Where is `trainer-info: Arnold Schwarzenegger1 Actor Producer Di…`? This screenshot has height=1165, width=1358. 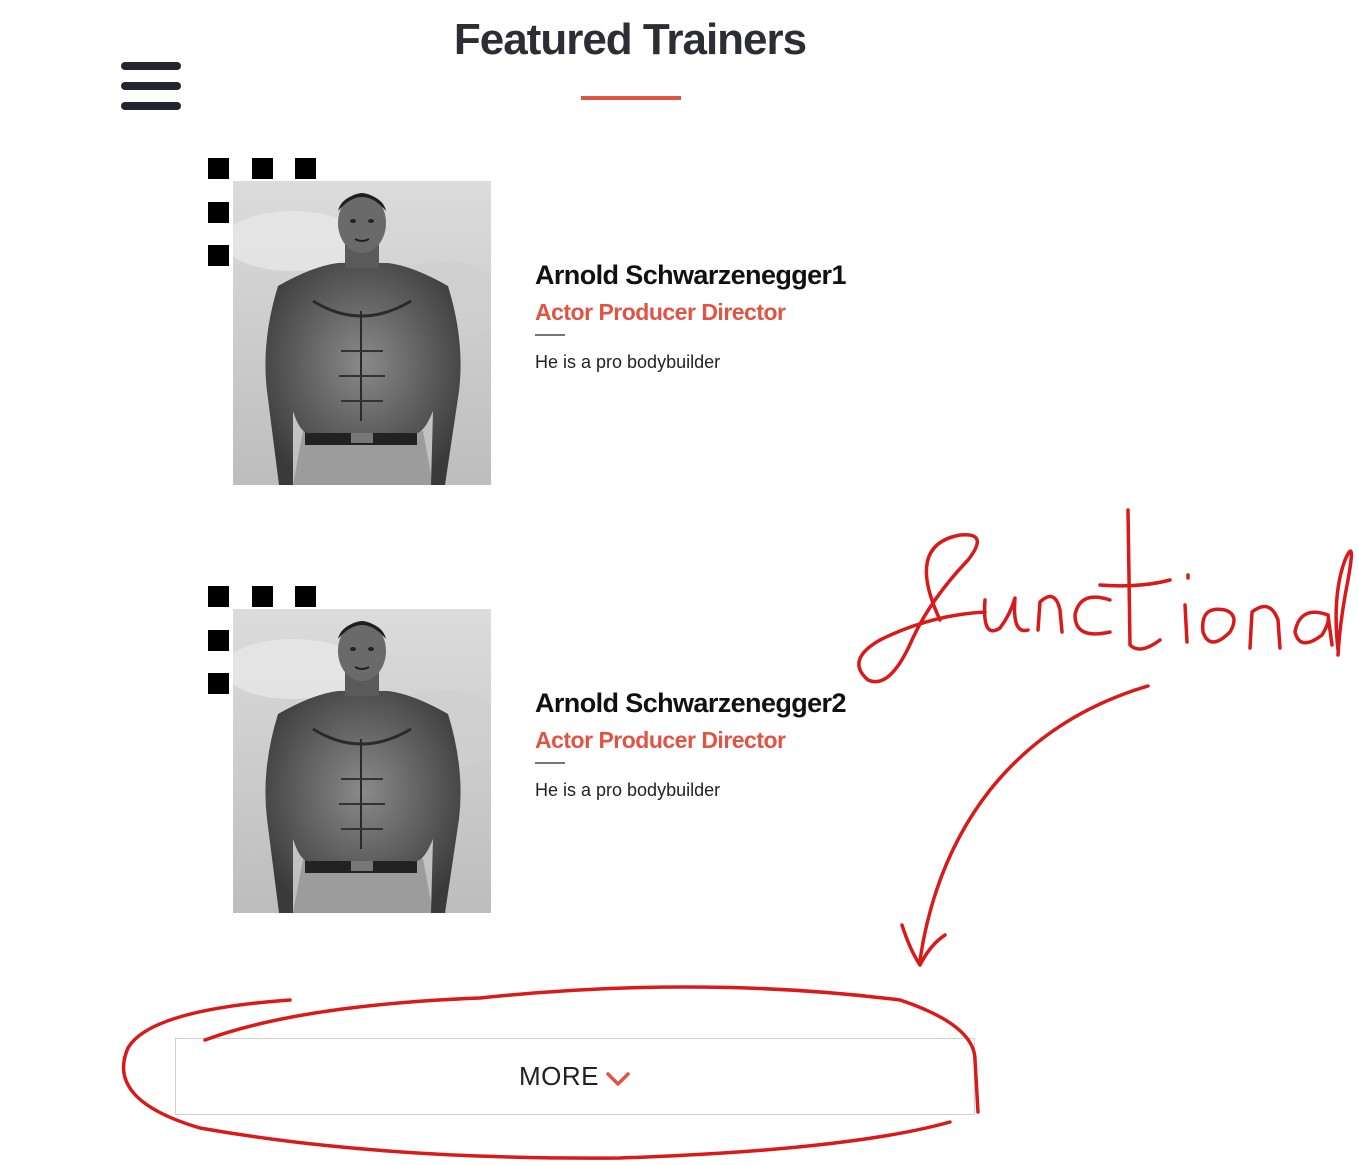
trainer-info: Arnold Schwarzenegger1 Actor Producer Di… is located at coordinates (715, 316).